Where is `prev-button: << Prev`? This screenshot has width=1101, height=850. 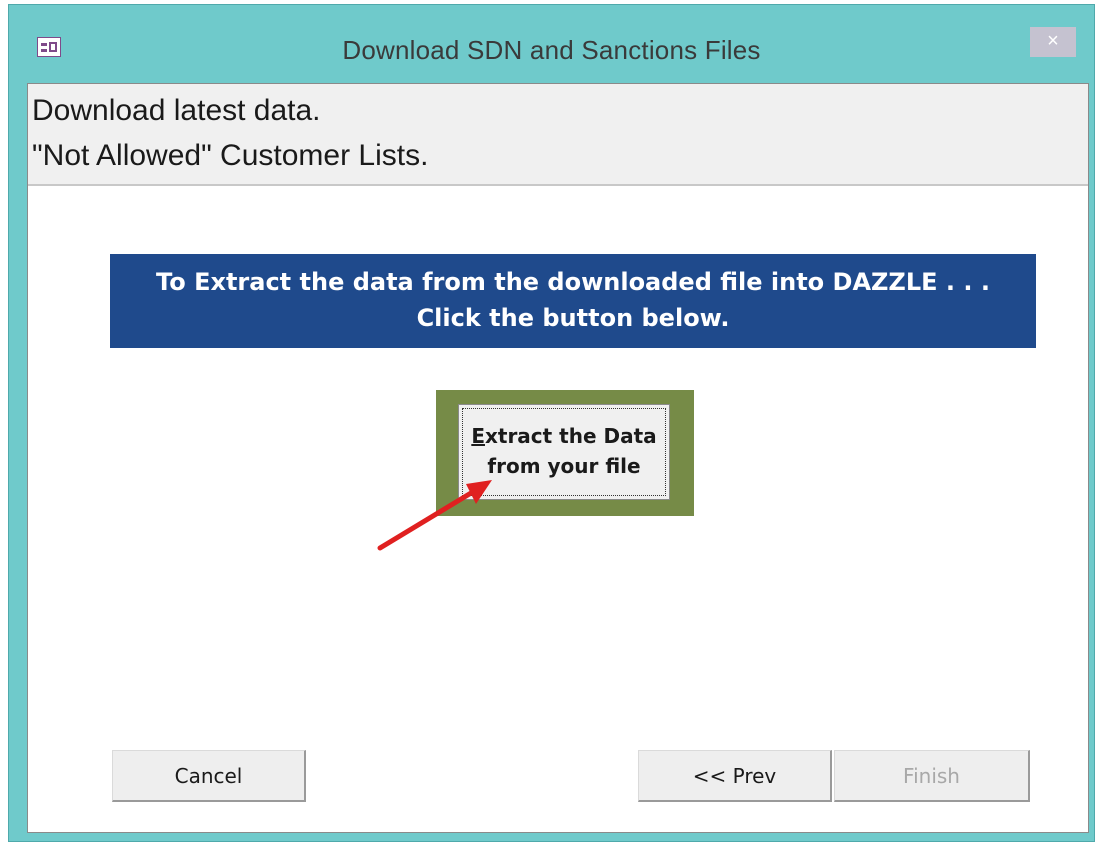
prev-button: << Prev is located at coordinates (735, 776).